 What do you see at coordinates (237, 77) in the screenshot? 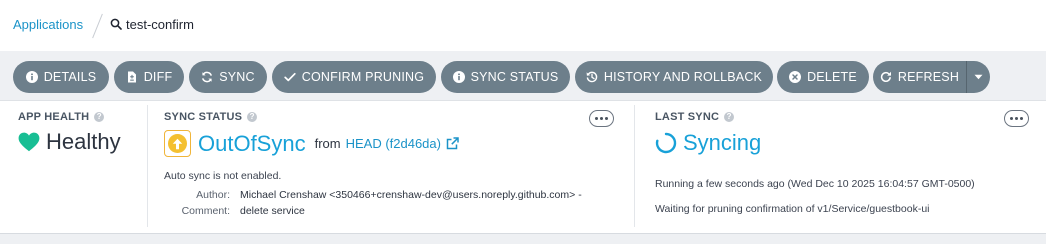
I see `sync-button-label: SYNC` at bounding box center [237, 77].